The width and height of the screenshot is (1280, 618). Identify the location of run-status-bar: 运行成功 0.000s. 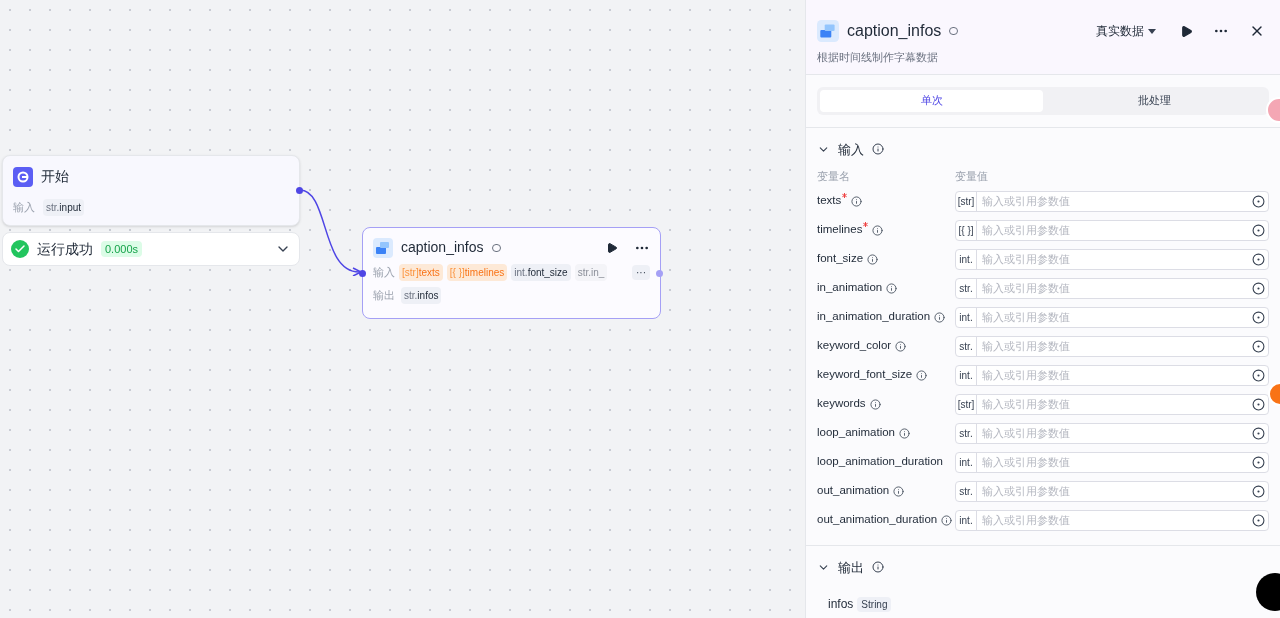
(151, 249).